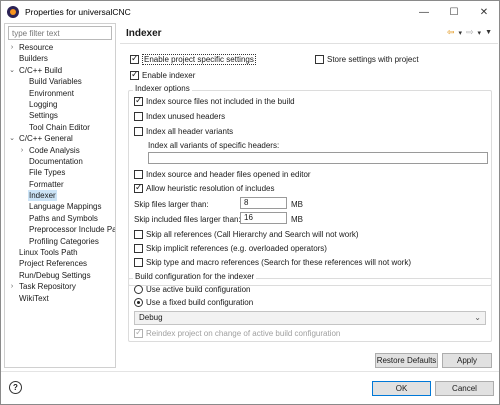  What do you see at coordinates (250, 371) in the screenshot?
I see `footer-separator` at bounding box center [250, 371].